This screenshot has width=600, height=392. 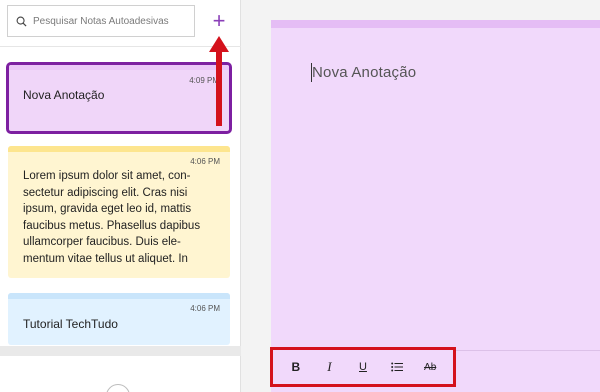 What do you see at coordinates (119, 98) in the screenshot?
I see `note-item-selected: 4:09 PM Nova Anotação` at bounding box center [119, 98].